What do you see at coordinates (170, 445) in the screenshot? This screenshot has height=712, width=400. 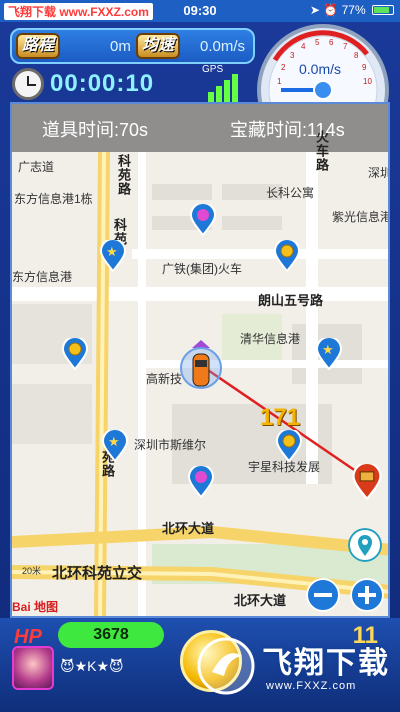 I see `map-label: 深圳市斯维尔` at bounding box center [170, 445].